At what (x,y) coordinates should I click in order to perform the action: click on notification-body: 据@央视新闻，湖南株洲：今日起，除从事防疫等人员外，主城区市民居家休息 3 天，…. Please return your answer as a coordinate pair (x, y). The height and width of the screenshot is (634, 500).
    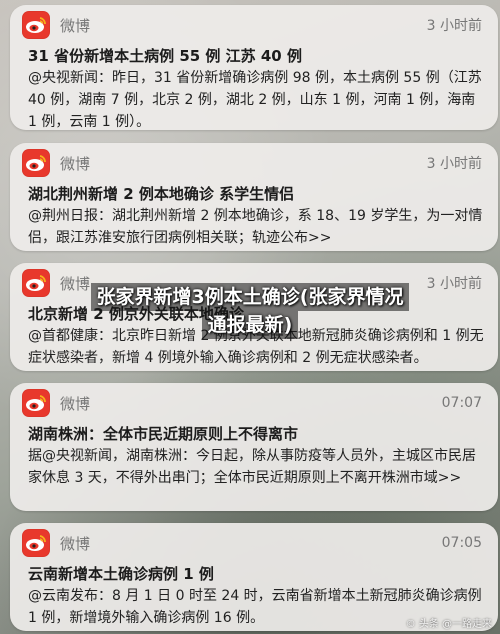
    Looking at the image, I should click on (252, 467).